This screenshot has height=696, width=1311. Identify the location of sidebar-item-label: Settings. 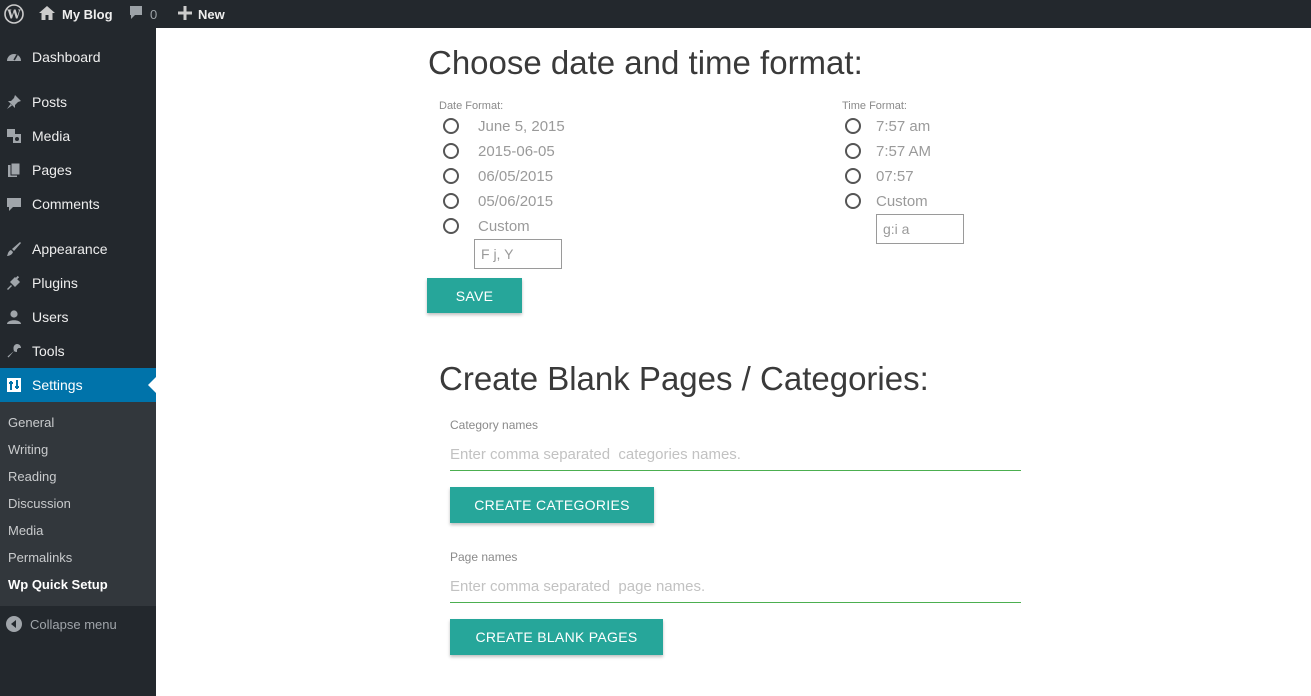
(57, 385).